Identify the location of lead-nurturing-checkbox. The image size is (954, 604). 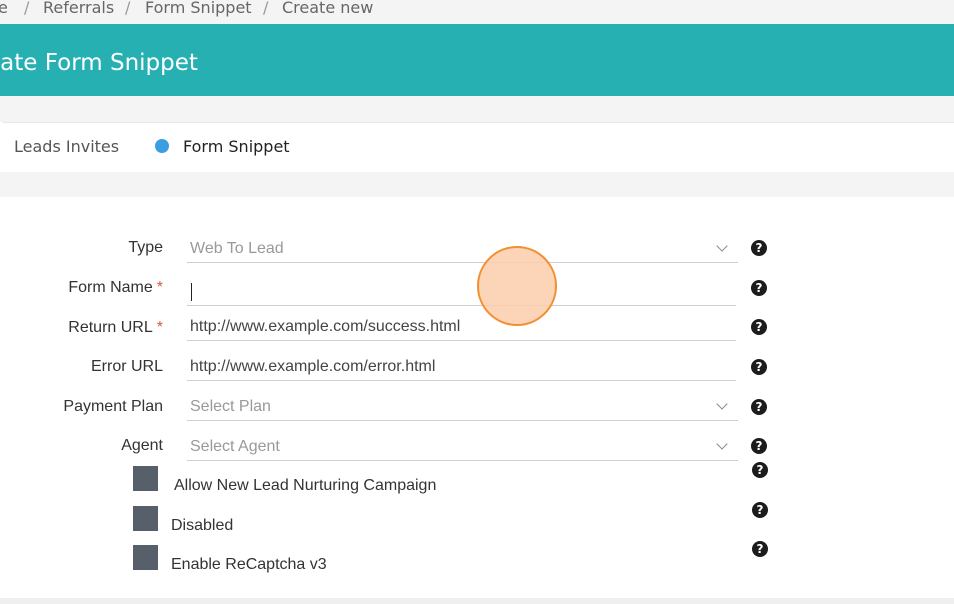
(145, 478).